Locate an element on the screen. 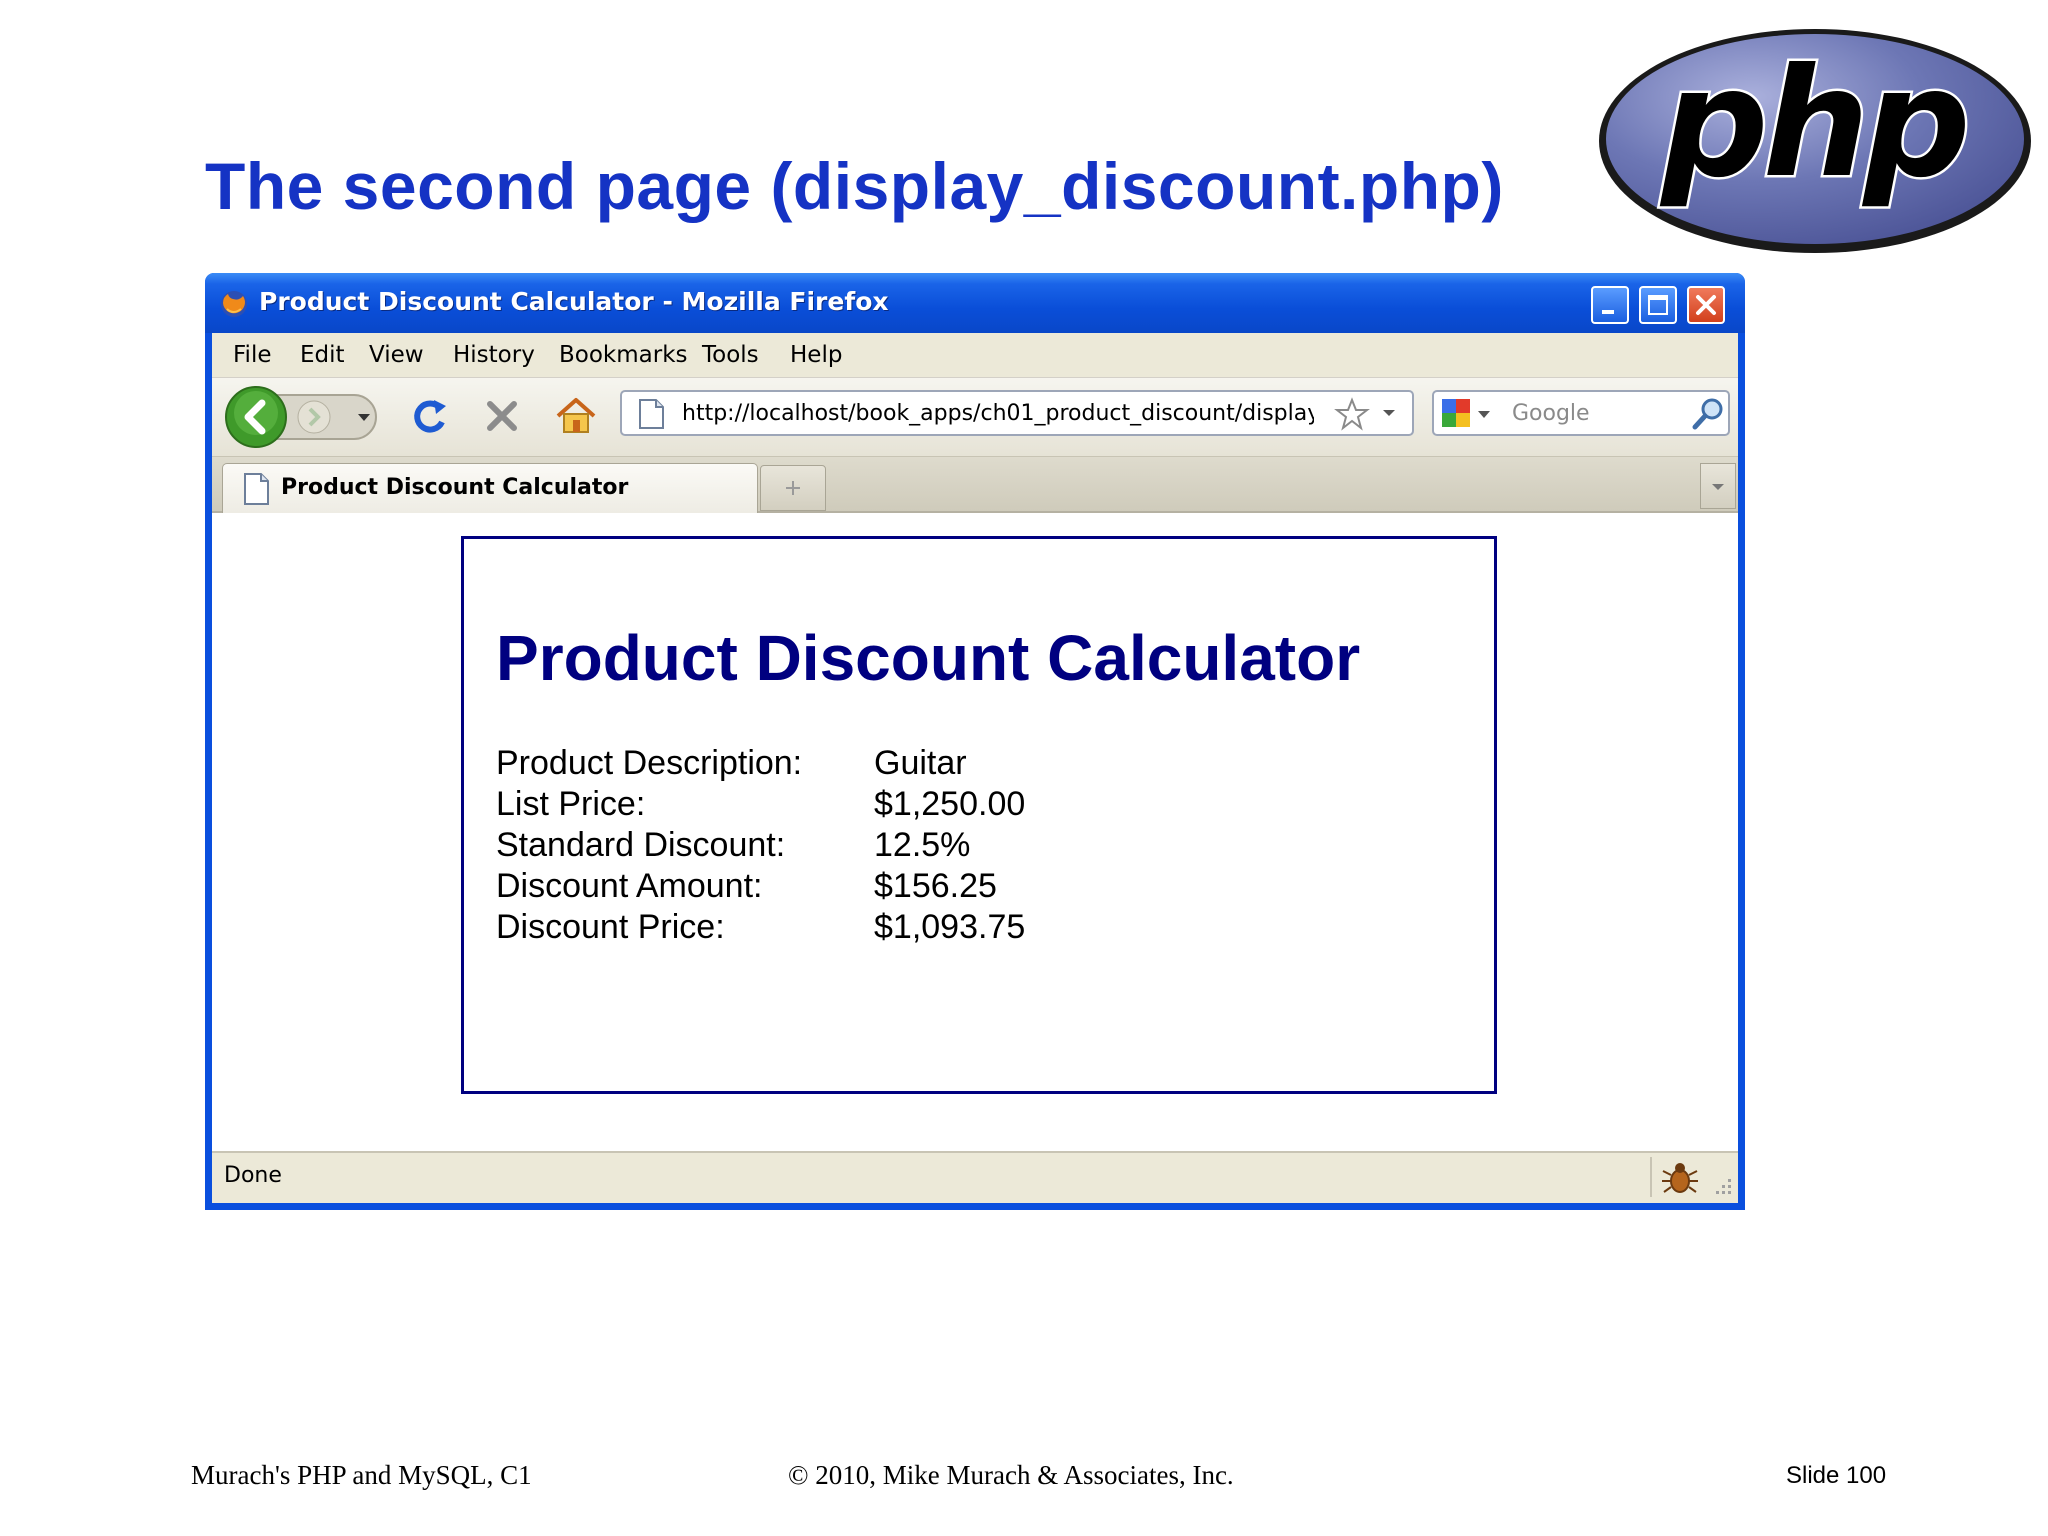  google-engine-icon is located at coordinates (1469, 414).